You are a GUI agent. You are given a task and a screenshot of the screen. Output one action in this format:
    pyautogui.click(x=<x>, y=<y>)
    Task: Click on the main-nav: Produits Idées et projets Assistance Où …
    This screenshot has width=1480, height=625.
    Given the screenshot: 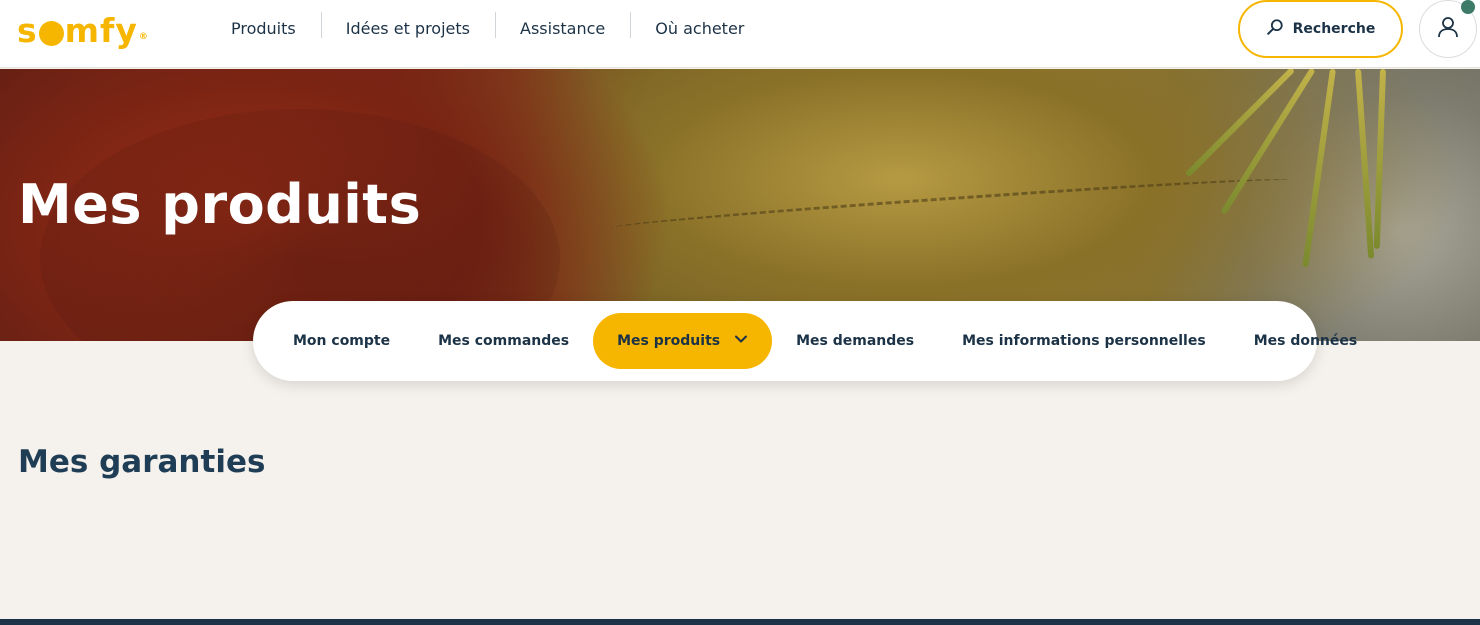 What is the action you would take?
    pyautogui.click(x=487, y=28)
    